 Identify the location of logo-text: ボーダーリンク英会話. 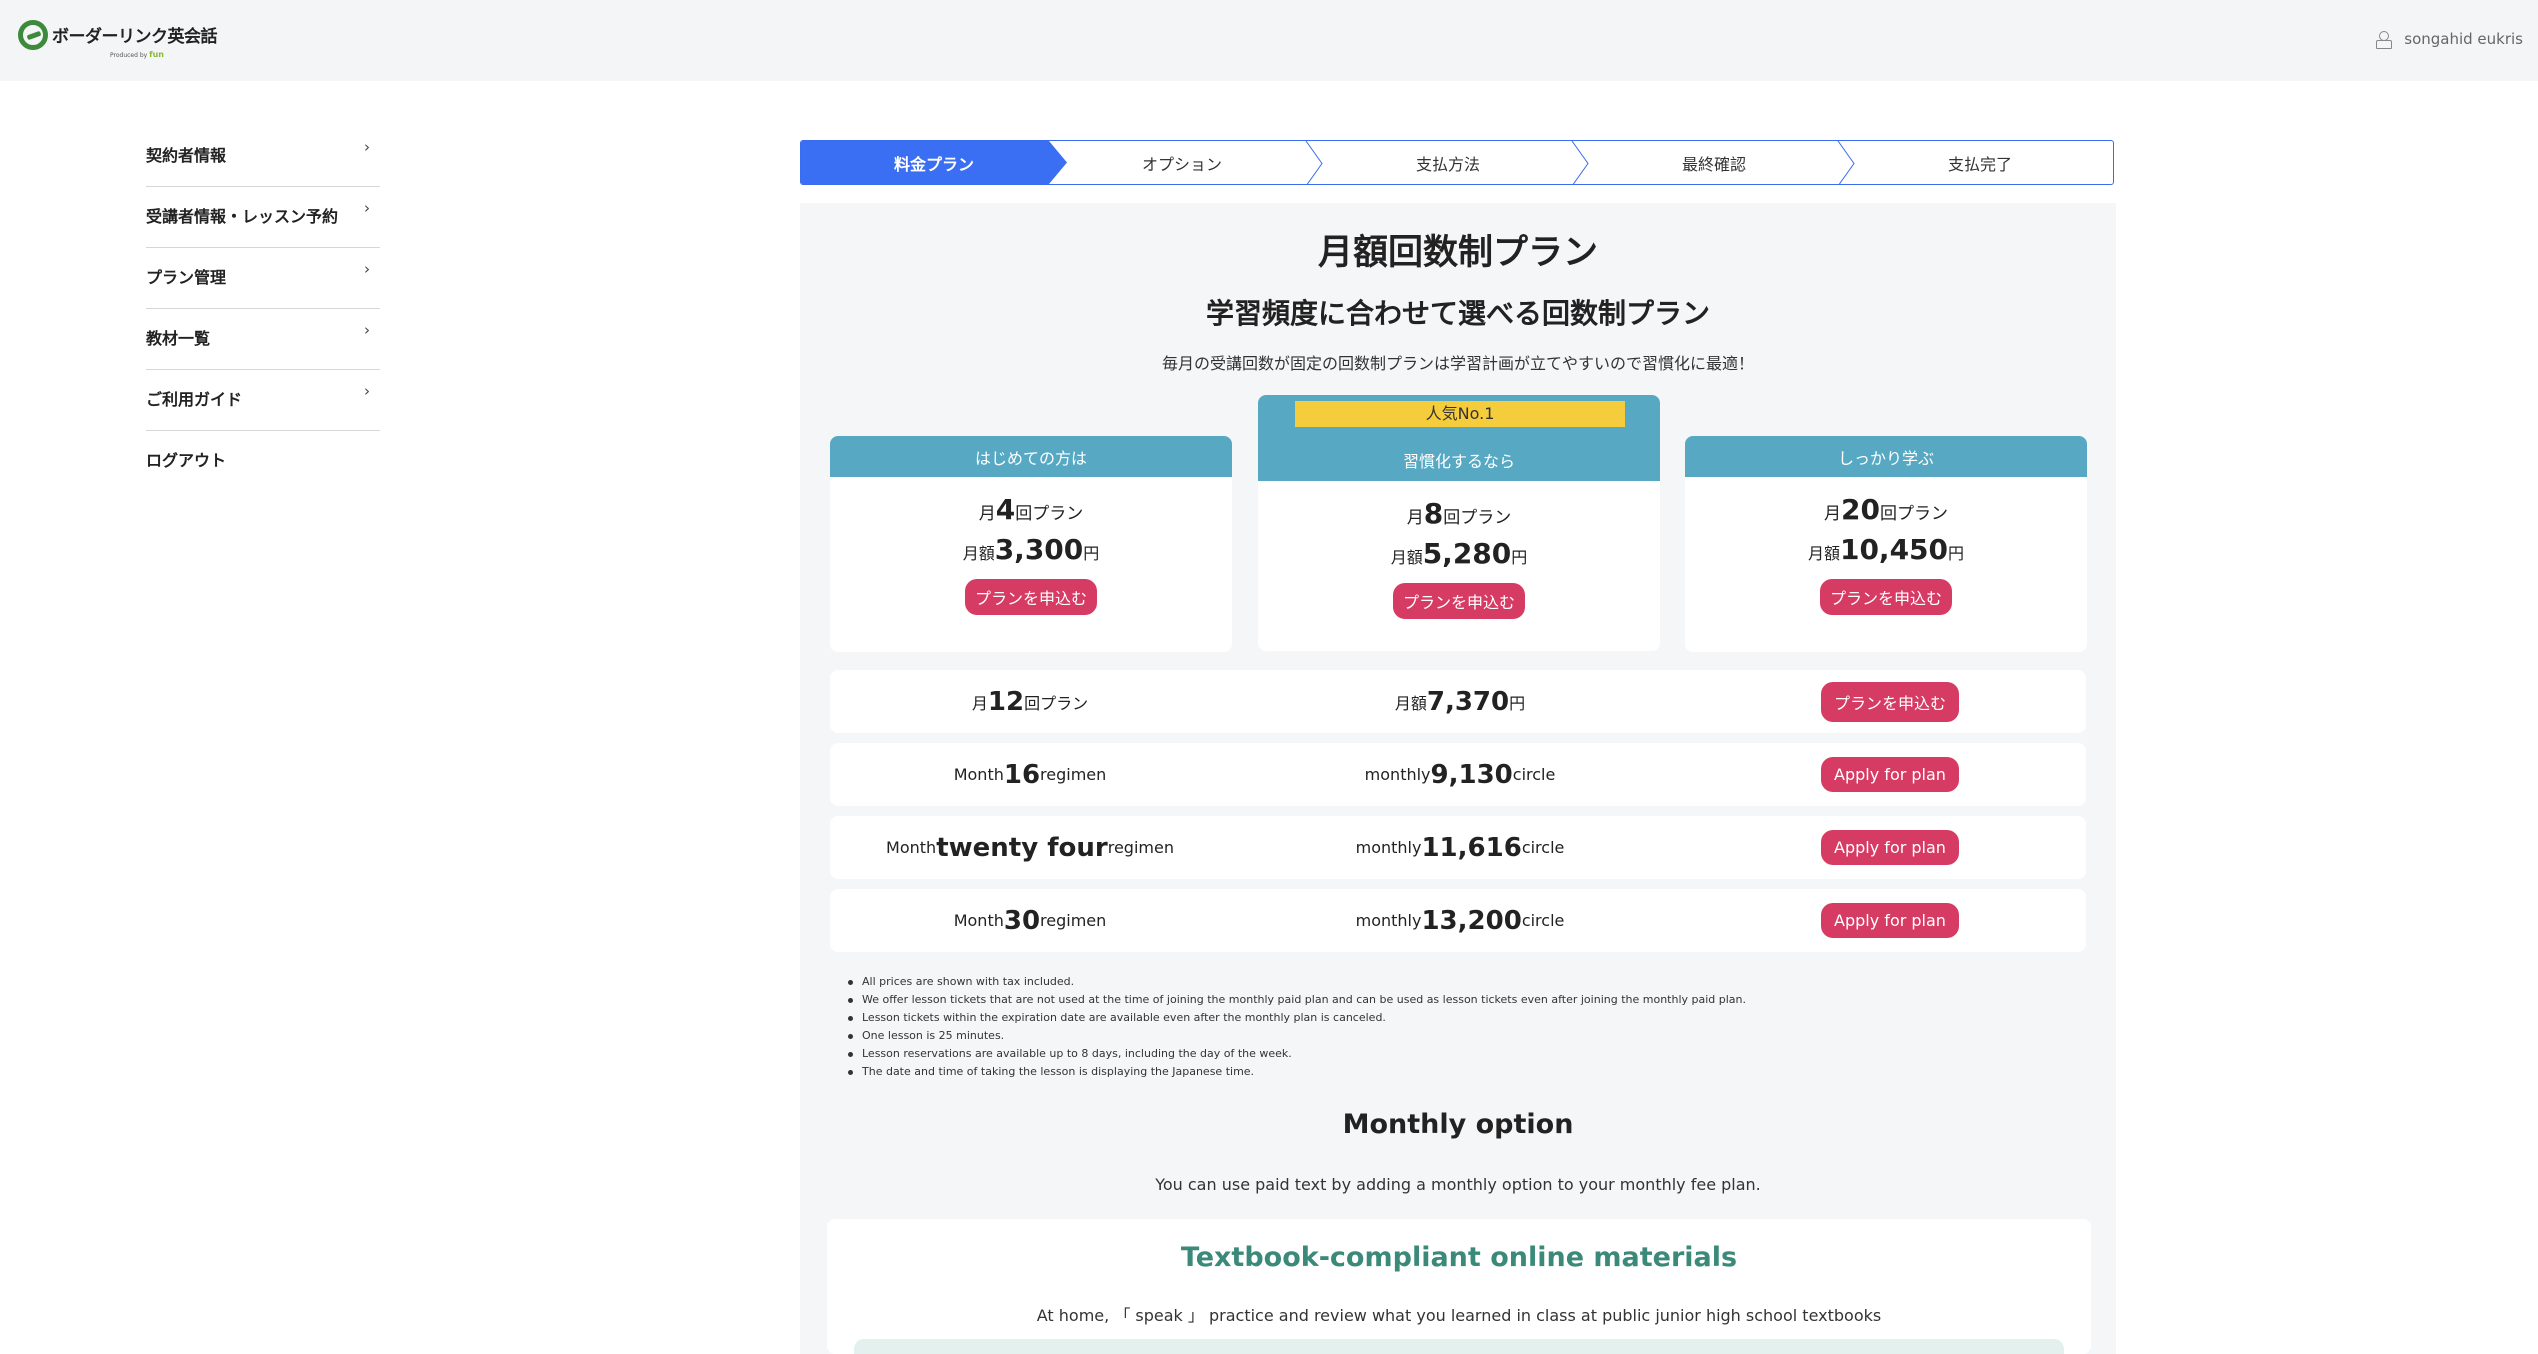
(135, 37).